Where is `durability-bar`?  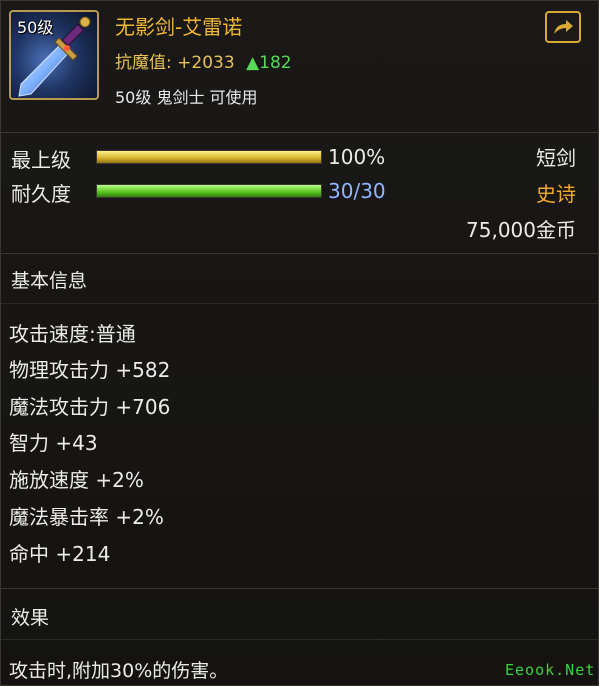 durability-bar is located at coordinates (209, 191).